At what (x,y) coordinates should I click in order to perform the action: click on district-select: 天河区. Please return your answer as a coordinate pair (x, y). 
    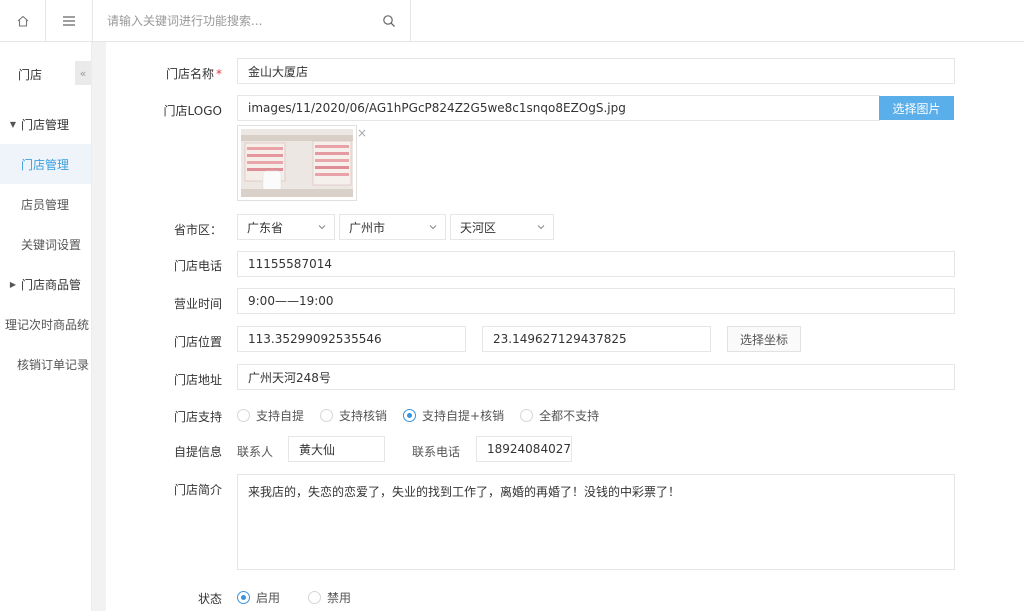
    Looking at the image, I should click on (502, 227).